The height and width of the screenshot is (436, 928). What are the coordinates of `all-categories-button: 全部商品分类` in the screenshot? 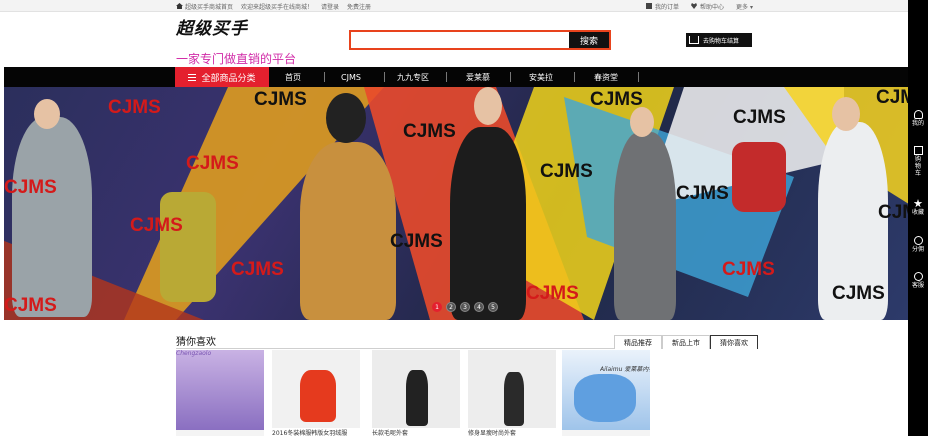 It's located at (222, 77).